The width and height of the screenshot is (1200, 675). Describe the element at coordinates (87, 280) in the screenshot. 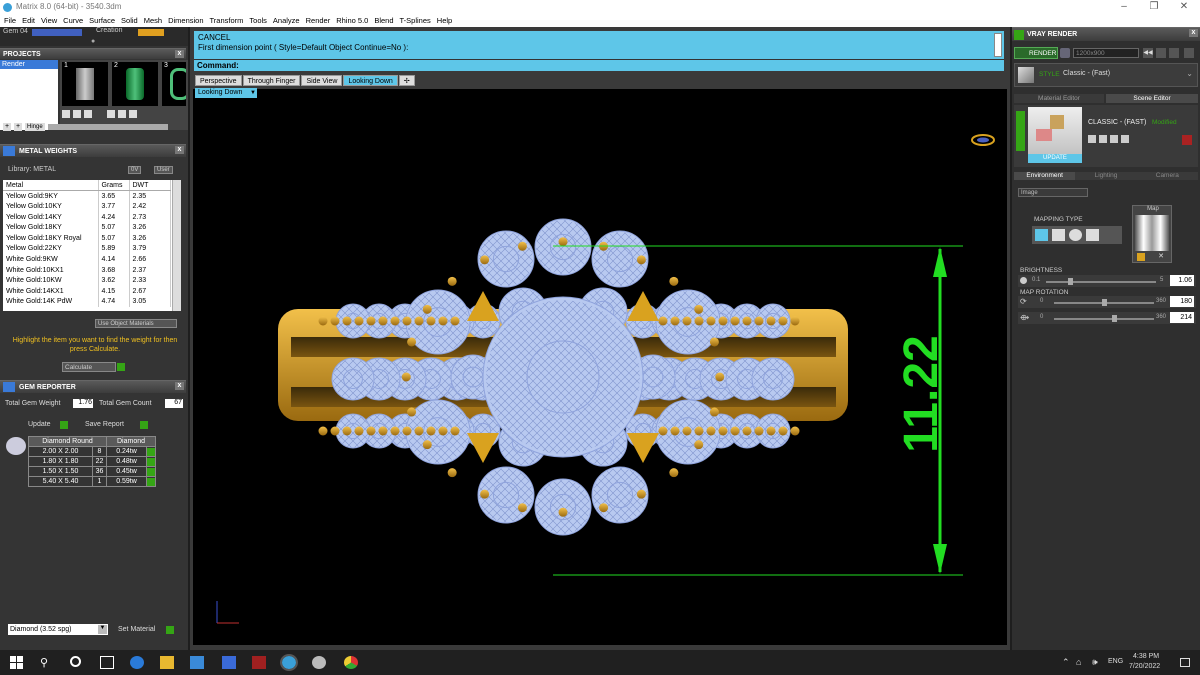

I see `table-row: White Gold:10KW 3.62 2.33` at that location.